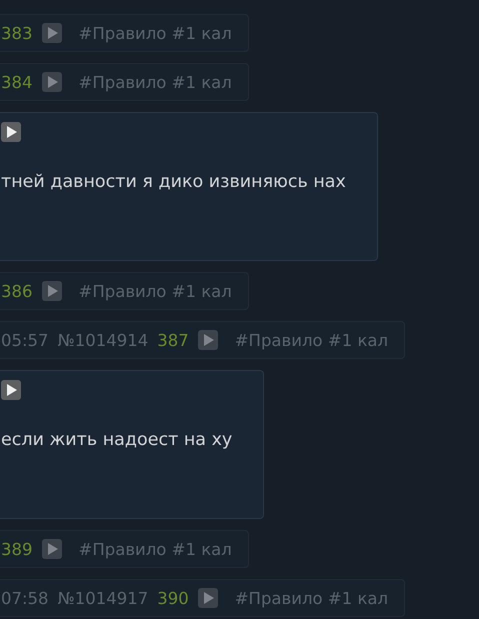 The height and width of the screenshot is (619, 479). Describe the element at coordinates (103, 340) in the screenshot. I see `post-number: №1014914` at that location.